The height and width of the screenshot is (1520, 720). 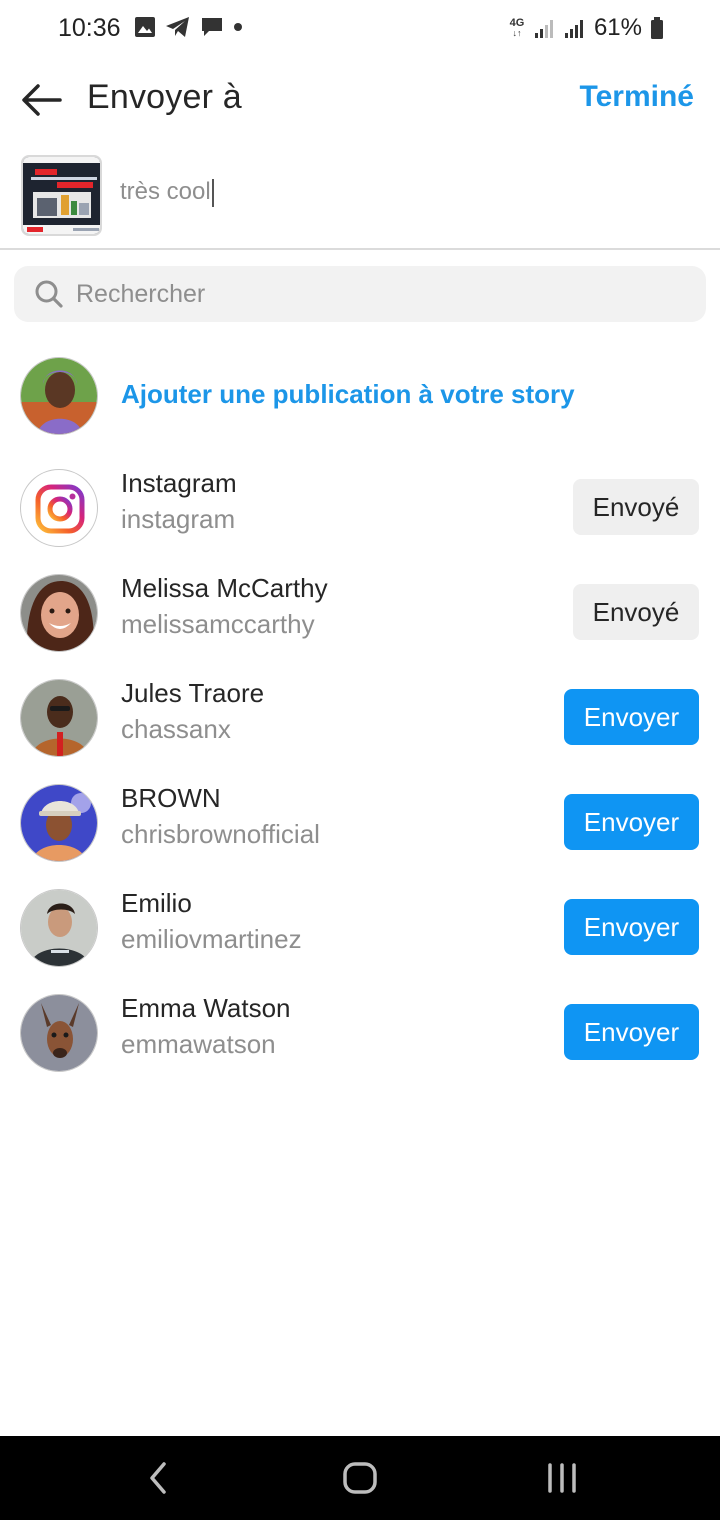 I want to click on notification-icons, so click(x=188, y=27).